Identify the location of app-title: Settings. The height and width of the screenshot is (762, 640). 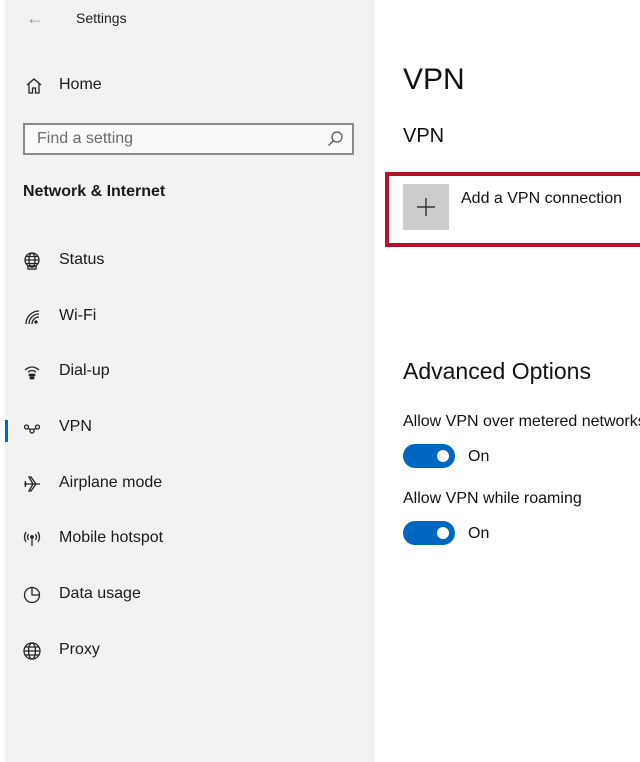
(101, 18).